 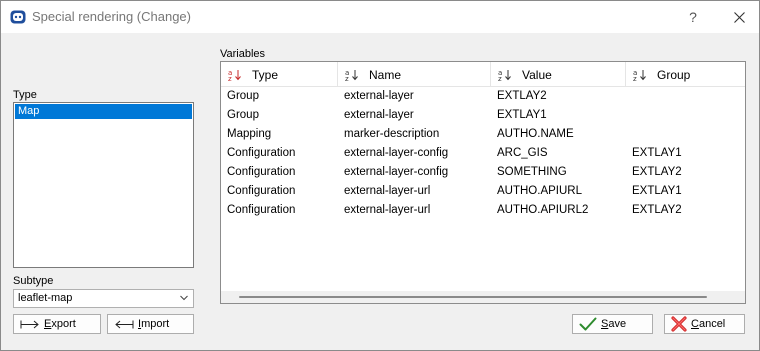 What do you see at coordinates (522, 96) in the screenshot?
I see `cell-value: EXTLAY2` at bounding box center [522, 96].